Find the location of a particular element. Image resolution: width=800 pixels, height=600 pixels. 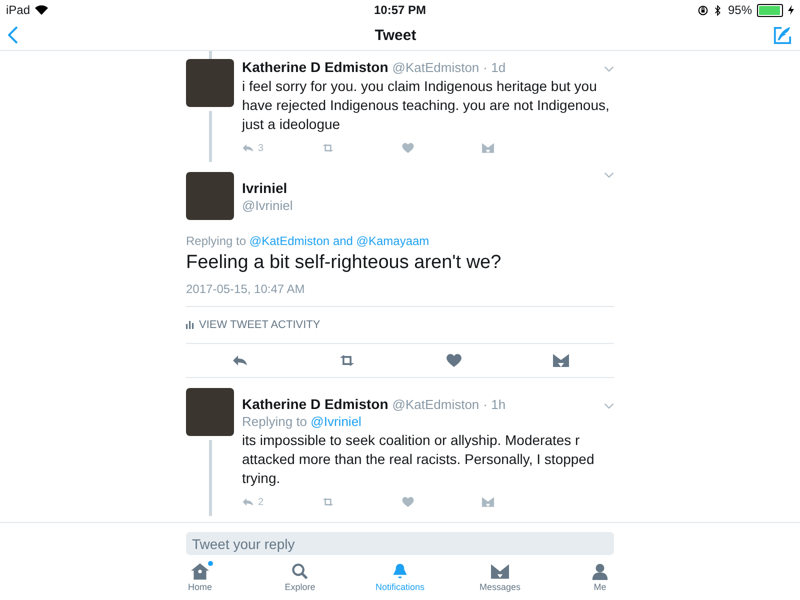

reply-count: 2 is located at coordinates (261, 502).